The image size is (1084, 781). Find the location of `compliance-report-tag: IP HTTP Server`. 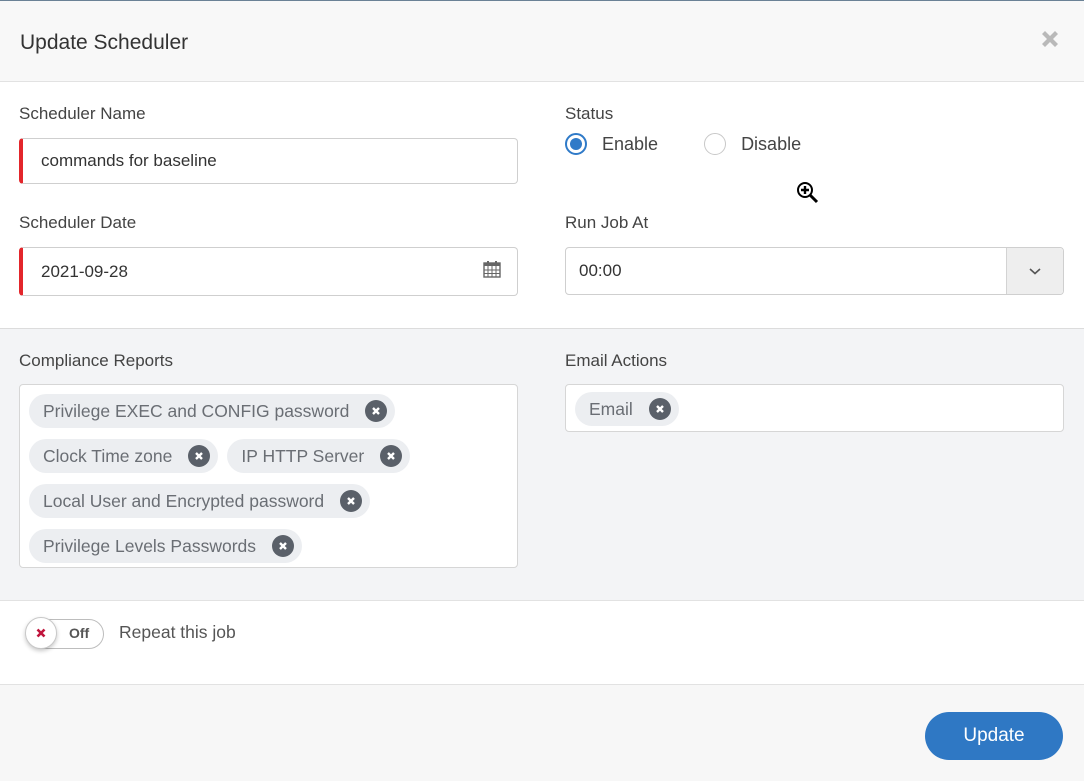

compliance-report-tag: IP HTTP Server is located at coordinates (319, 456).